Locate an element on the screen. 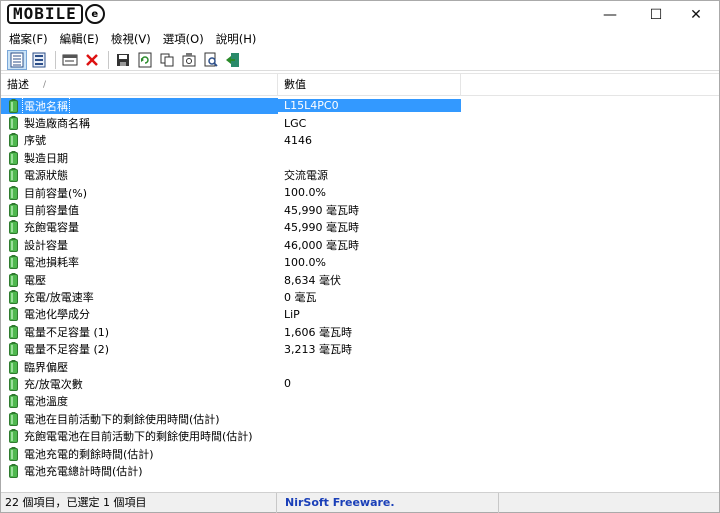  column-description: 描述 / is located at coordinates (139, 85).